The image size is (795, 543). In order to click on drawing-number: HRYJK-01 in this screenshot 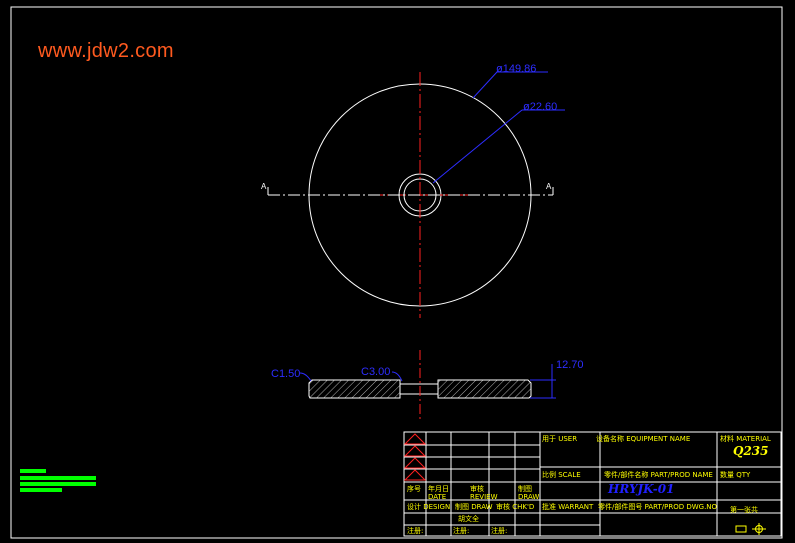, I will do `click(641, 489)`.